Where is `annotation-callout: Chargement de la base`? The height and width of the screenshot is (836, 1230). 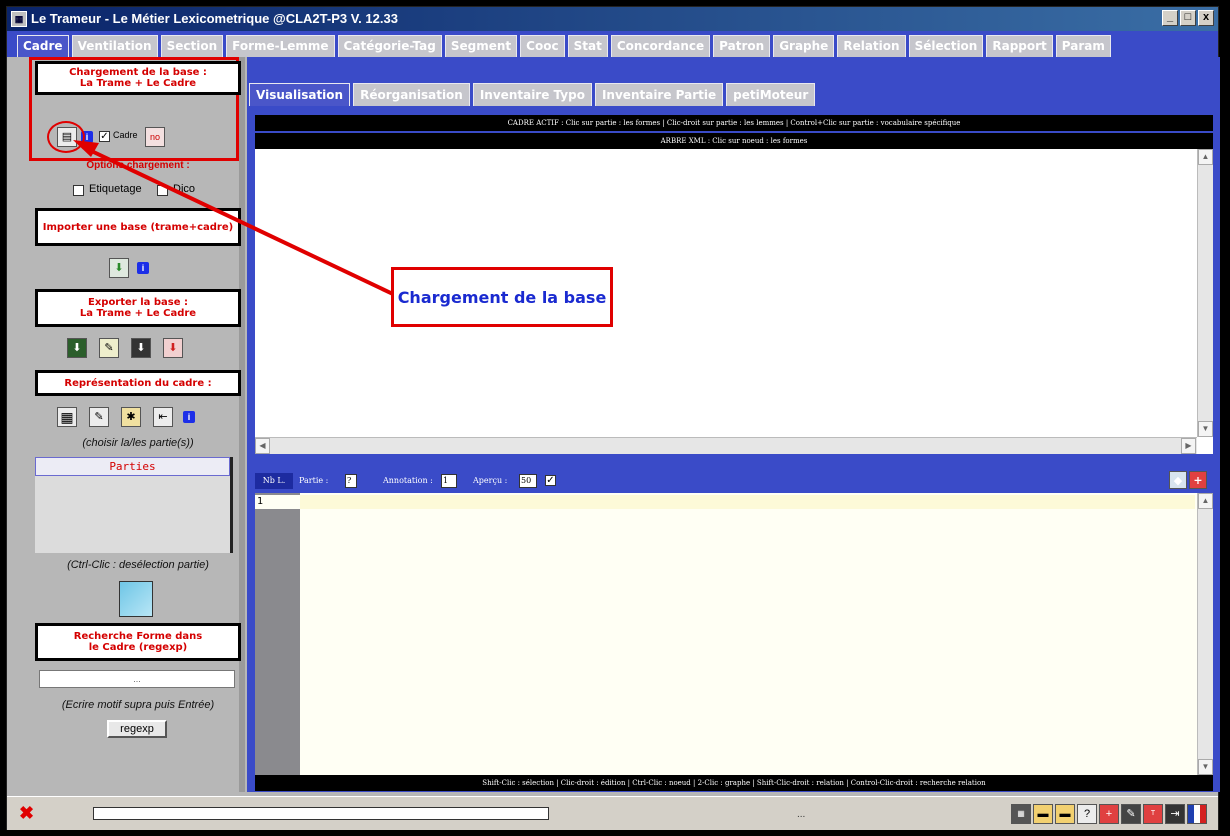
annotation-callout: Chargement de la base is located at coordinates (502, 297).